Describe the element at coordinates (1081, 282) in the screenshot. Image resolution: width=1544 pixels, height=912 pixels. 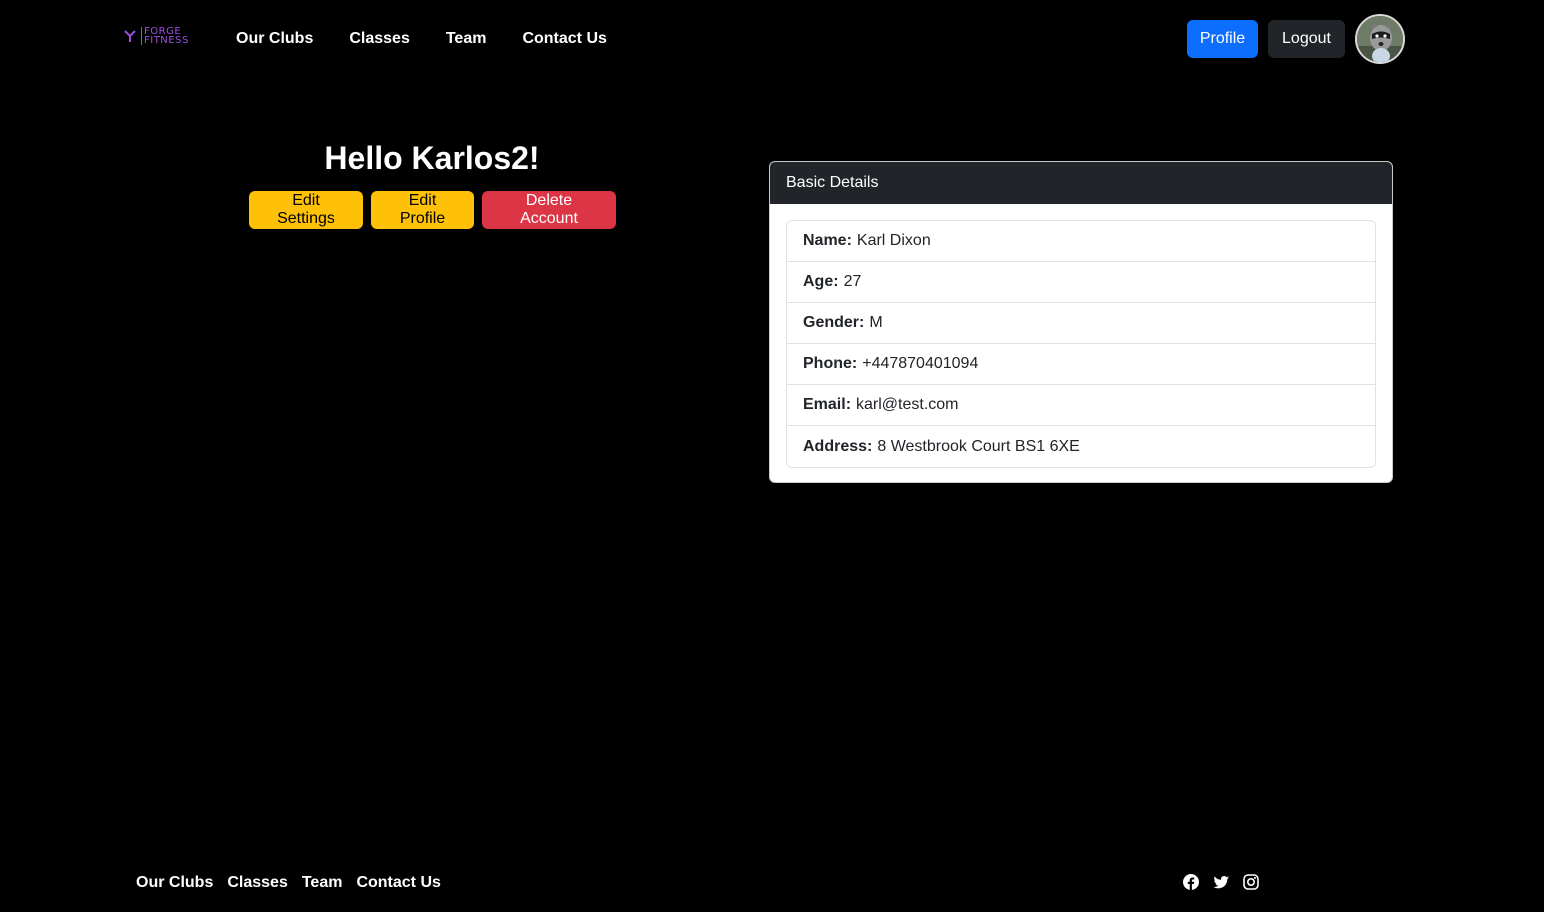
I see `detail-age: Age: 27` at that location.